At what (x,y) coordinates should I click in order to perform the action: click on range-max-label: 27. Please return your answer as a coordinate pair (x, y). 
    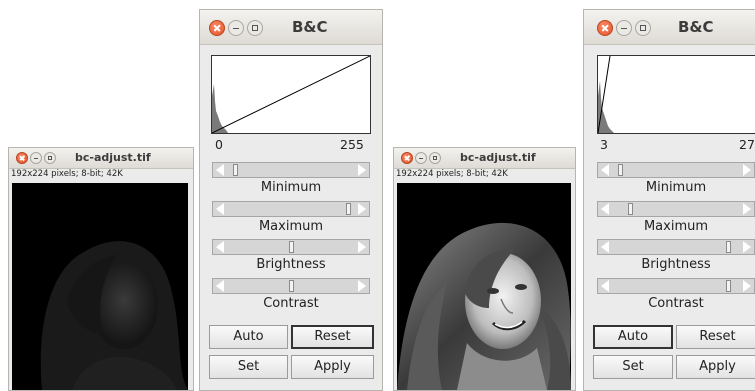
    Looking at the image, I should click on (747, 144).